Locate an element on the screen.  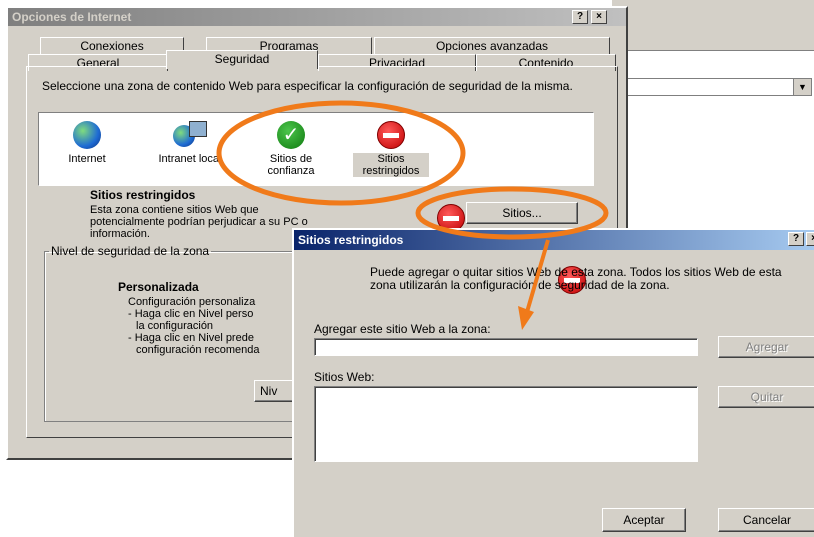
dialog-titlebar: Opciones de Internet ? × is located at coordinates (317, 17).